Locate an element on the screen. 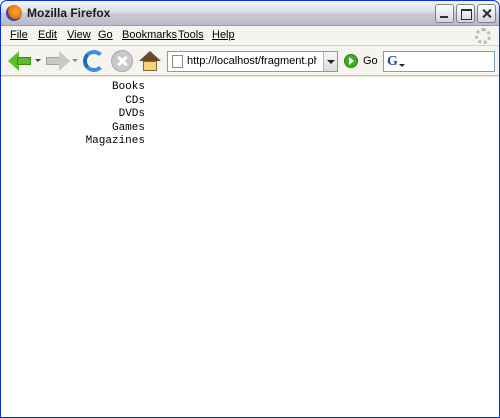  minimize-icon is located at coordinates (444, 13).